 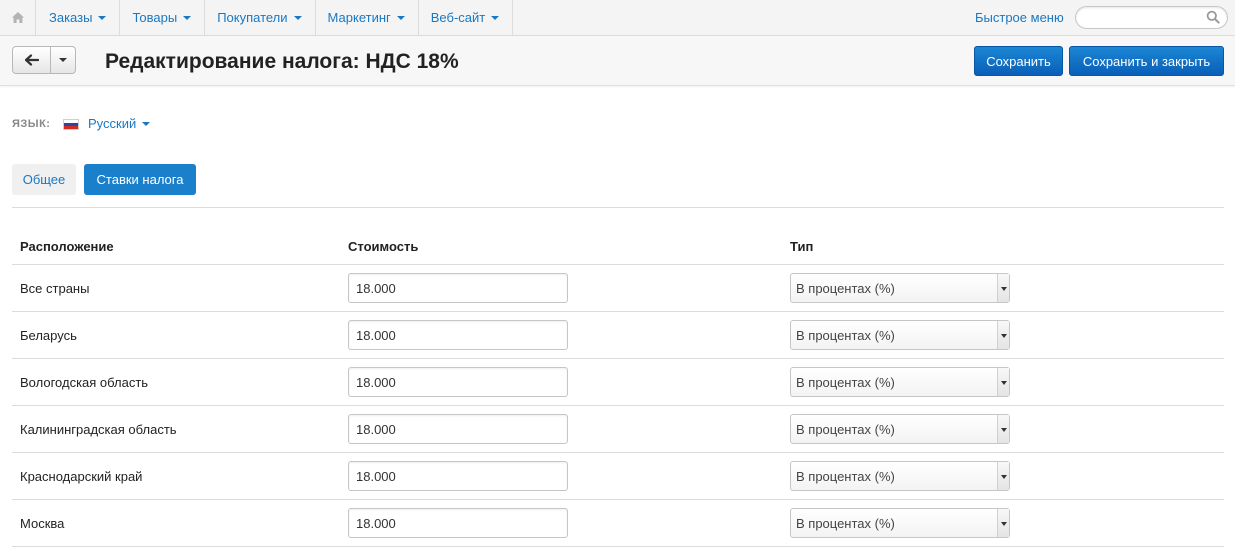 What do you see at coordinates (618, 288) in the screenshot?
I see `table-row: Все страны В процентах (%)` at bounding box center [618, 288].